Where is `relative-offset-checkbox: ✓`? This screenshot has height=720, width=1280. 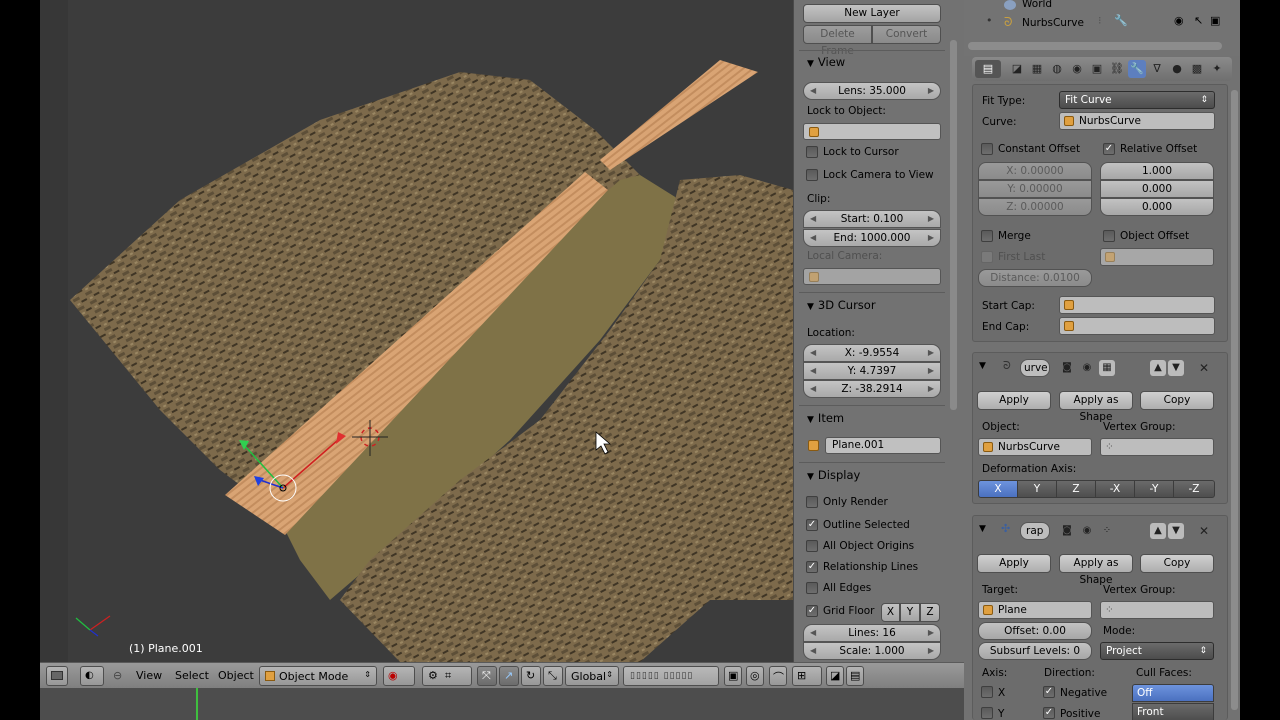 relative-offset-checkbox: ✓ is located at coordinates (1109, 149).